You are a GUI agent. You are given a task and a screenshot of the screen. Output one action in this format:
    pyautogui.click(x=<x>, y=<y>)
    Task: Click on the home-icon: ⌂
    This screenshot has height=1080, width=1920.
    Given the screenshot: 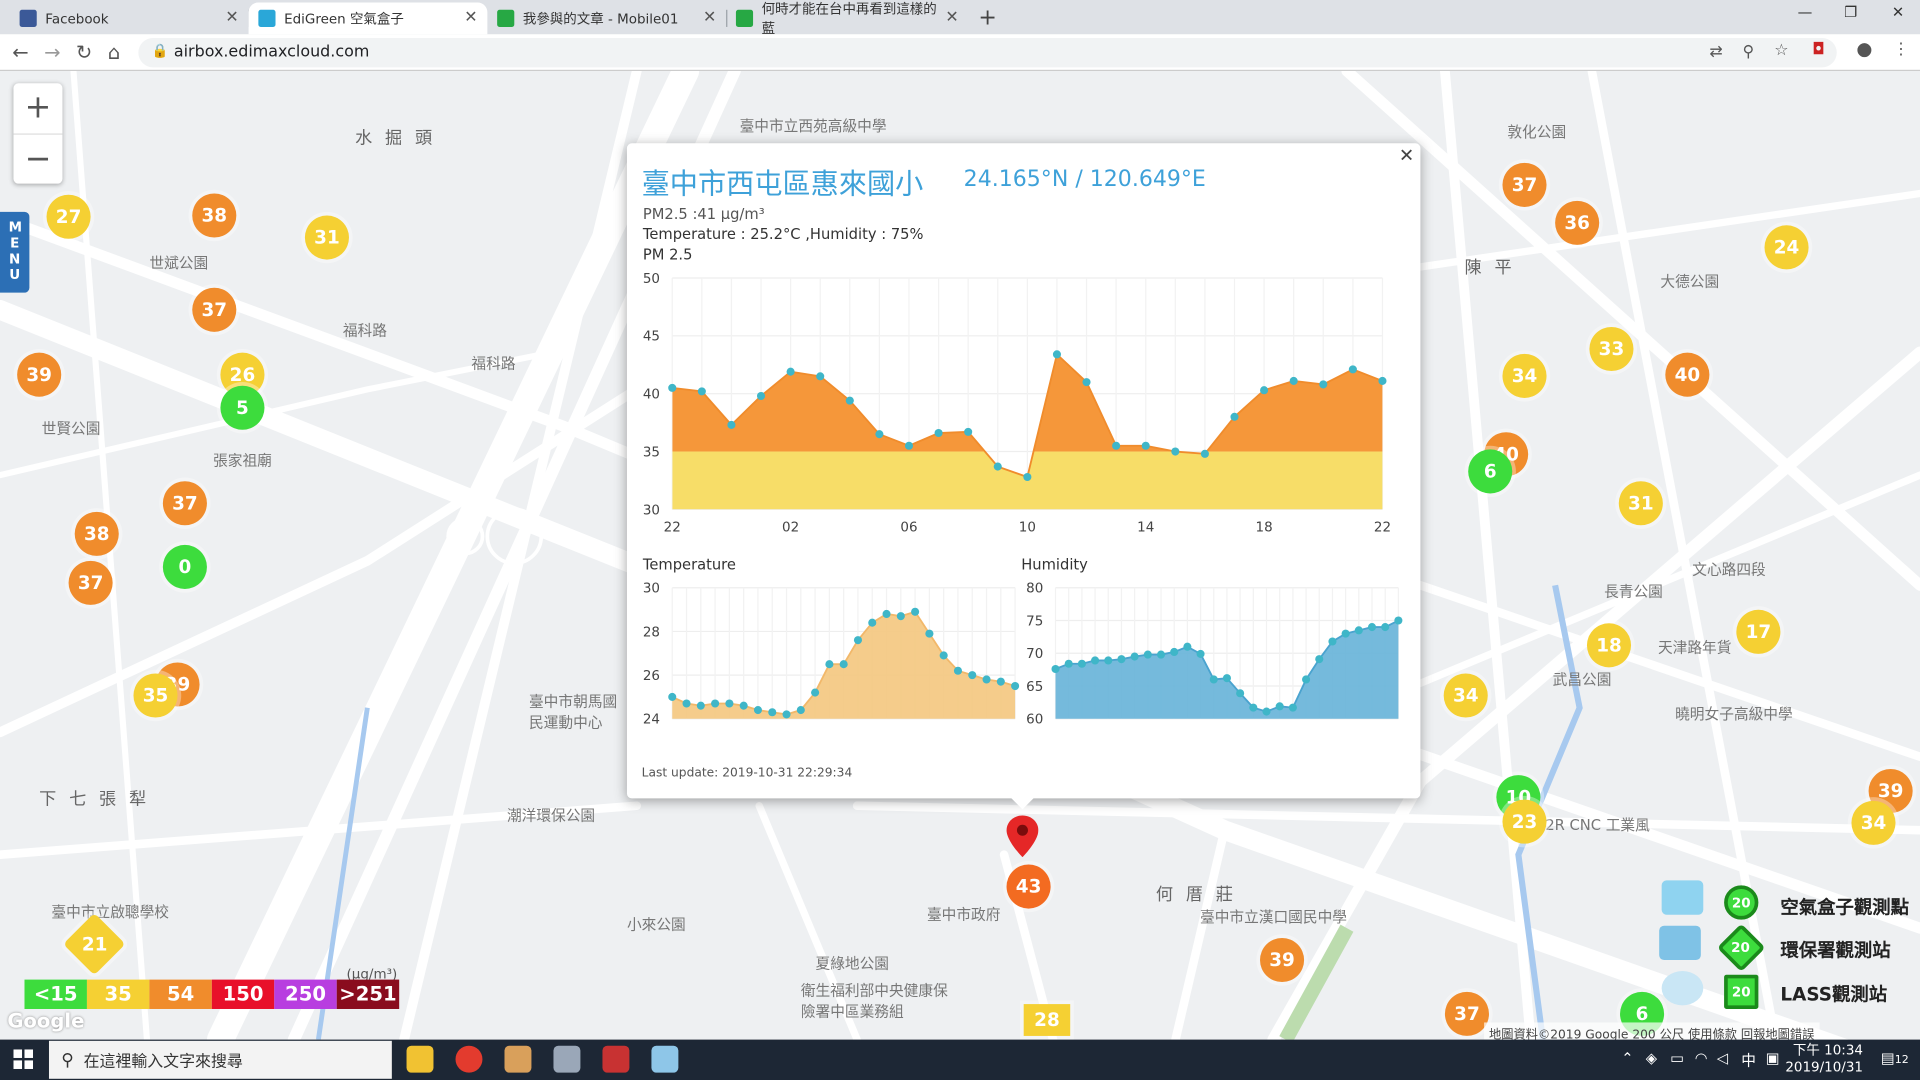 What is the action you would take?
    pyautogui.click(x=114, y=51)
    